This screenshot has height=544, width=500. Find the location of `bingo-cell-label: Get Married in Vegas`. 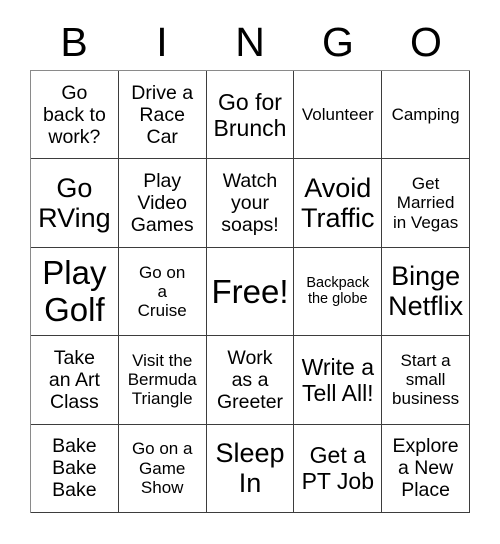

bingo-cell-label: Get Married in Vegas is located at coordinates (425, 203).